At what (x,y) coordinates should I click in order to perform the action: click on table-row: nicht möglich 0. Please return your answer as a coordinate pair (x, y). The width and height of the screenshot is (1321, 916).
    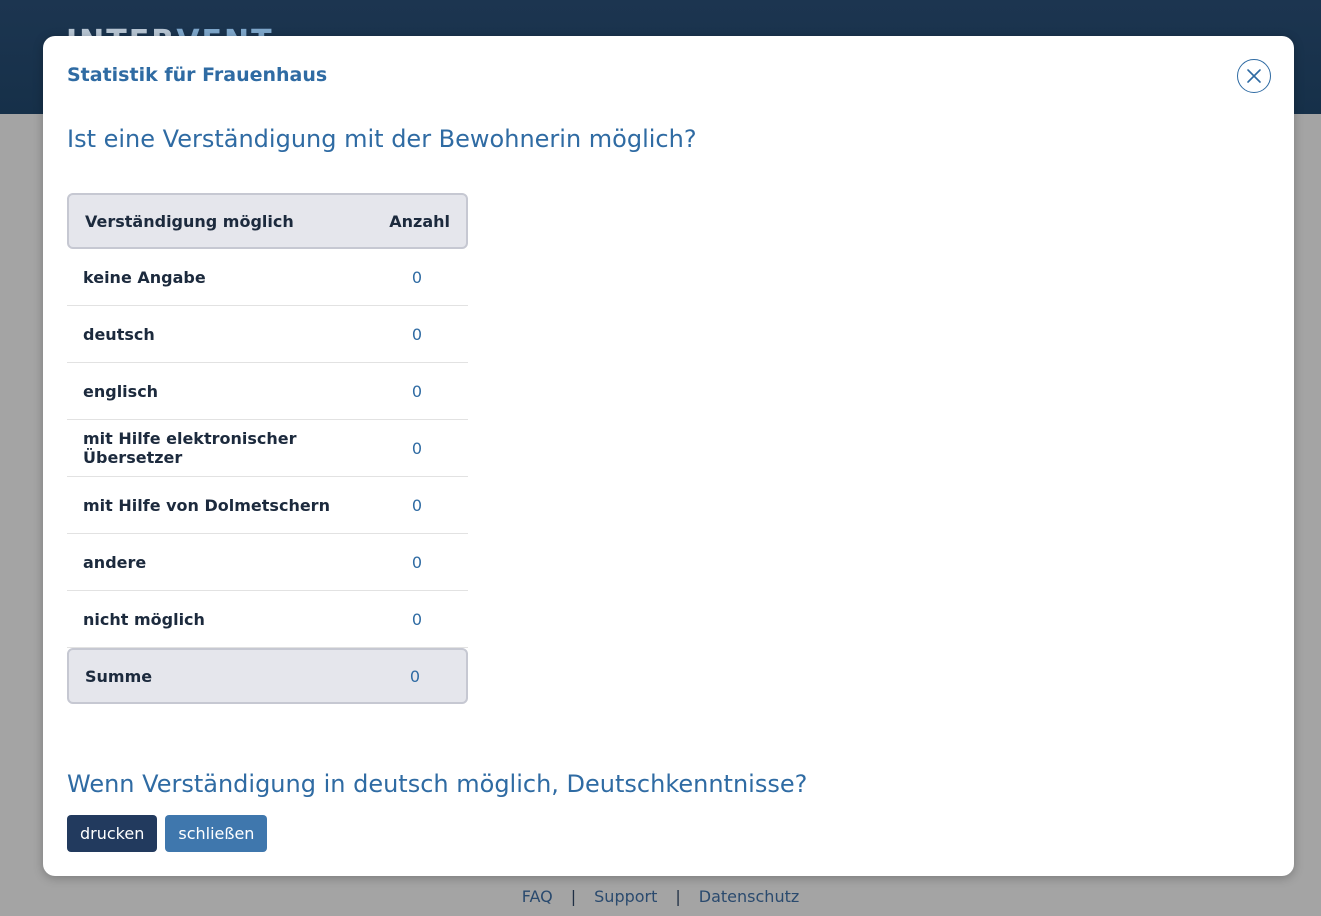
    Looking at the image, I should click on (267, 619).